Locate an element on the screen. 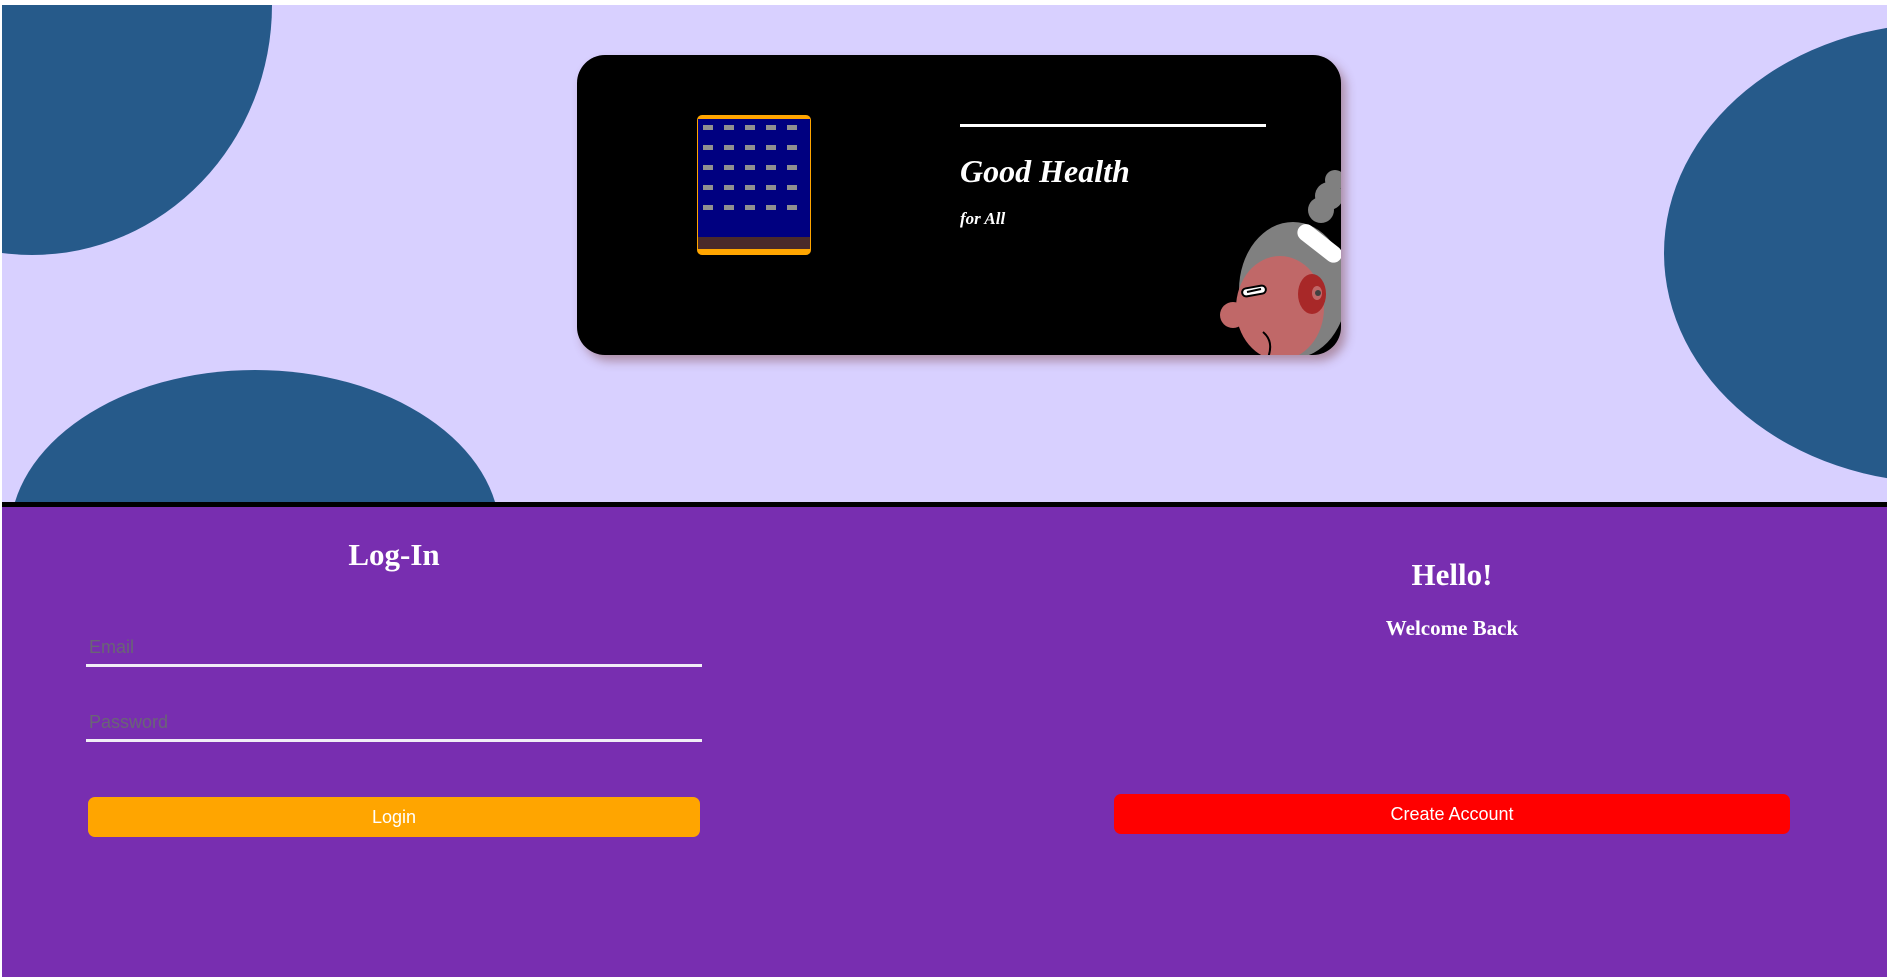 This screenshot has height=977, width=1887. banner-subtitle: for All is located at coordinates (983, 218).